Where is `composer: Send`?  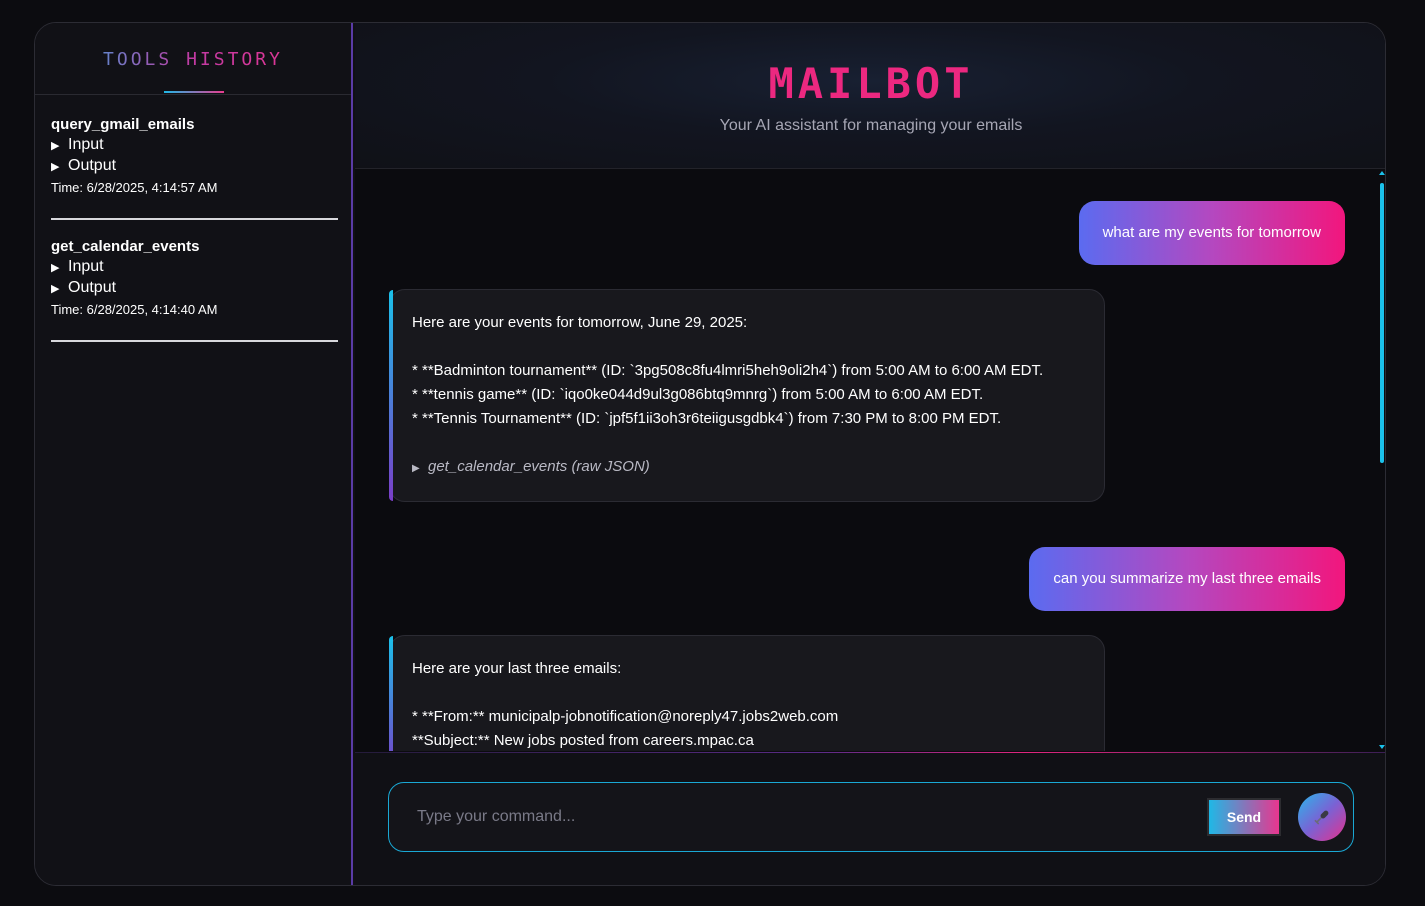
composer: Send is located at coordinates (870, 819).